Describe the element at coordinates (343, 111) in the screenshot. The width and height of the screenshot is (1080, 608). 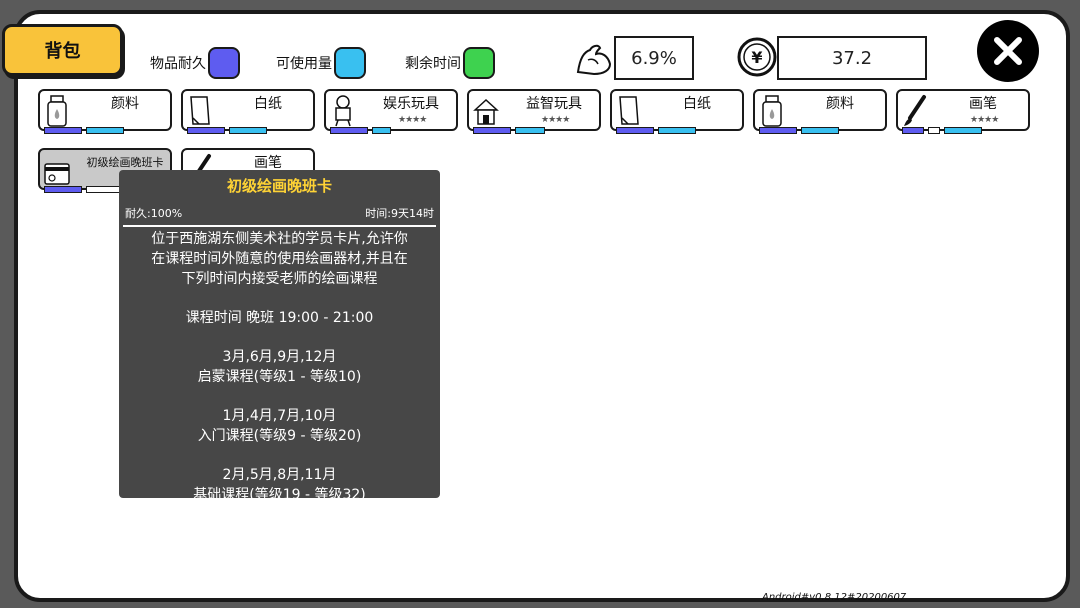
I see `robot-toy-icon` at that location.